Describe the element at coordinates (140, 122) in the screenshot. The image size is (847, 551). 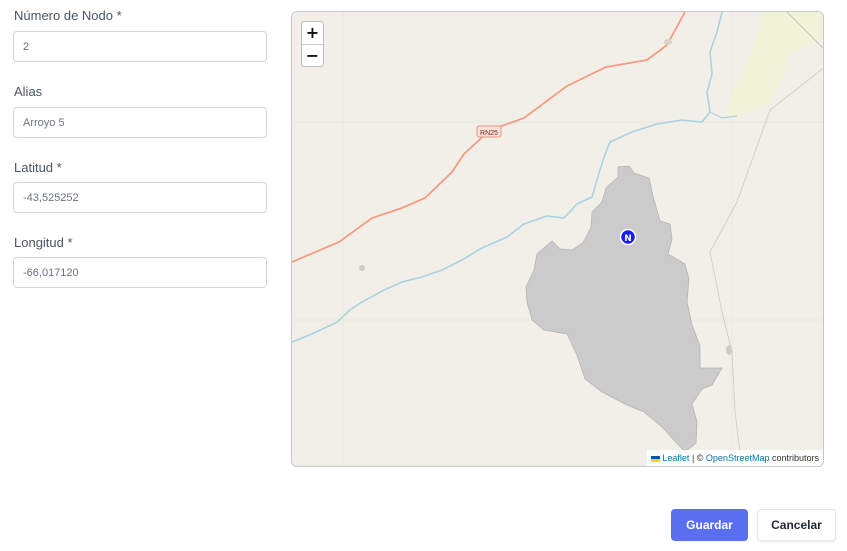
I see `alias-input` at that location.